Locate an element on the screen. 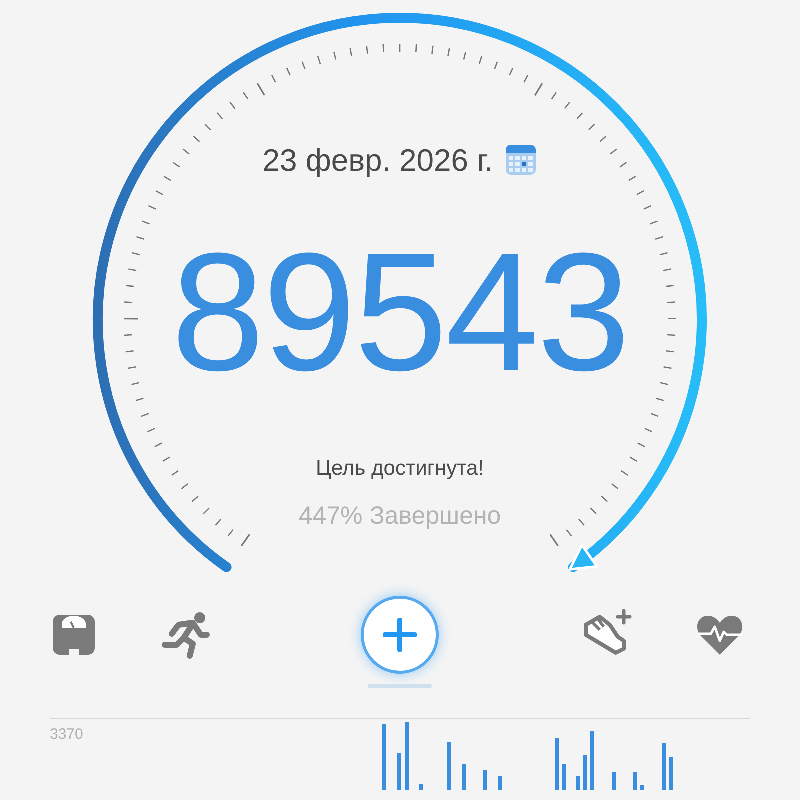 The width and height of the screenshot is (800, 800). plus-icon is located at coordinates (400, 635).